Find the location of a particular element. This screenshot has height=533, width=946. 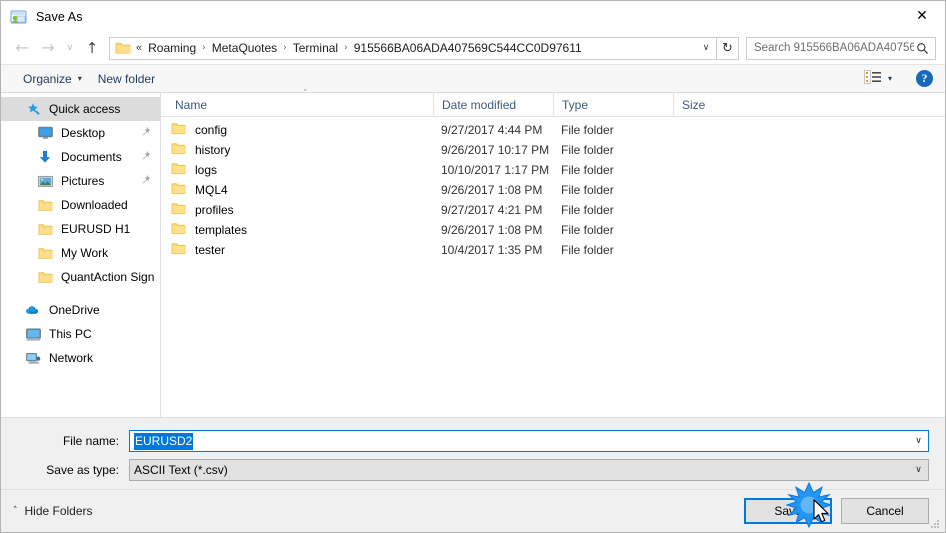

save-button: Save is located at coordinates (788, 511).